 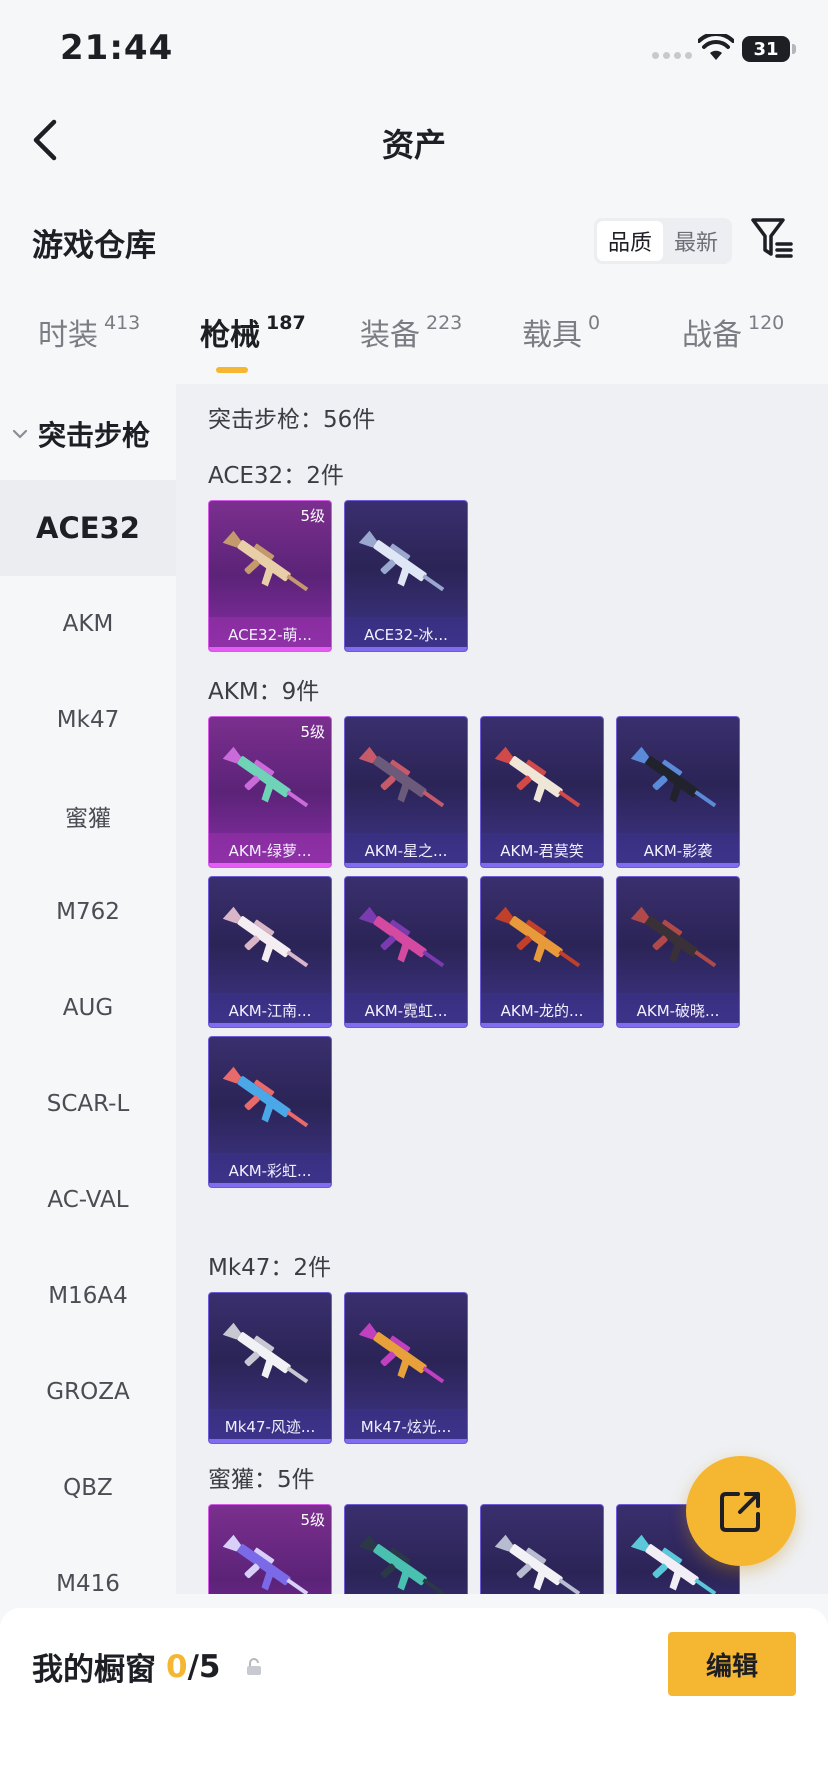 What do you see at coordinates (232, 370) in the screenshot?
I see `active-tab-indicator` at bounding box center [232, 370].